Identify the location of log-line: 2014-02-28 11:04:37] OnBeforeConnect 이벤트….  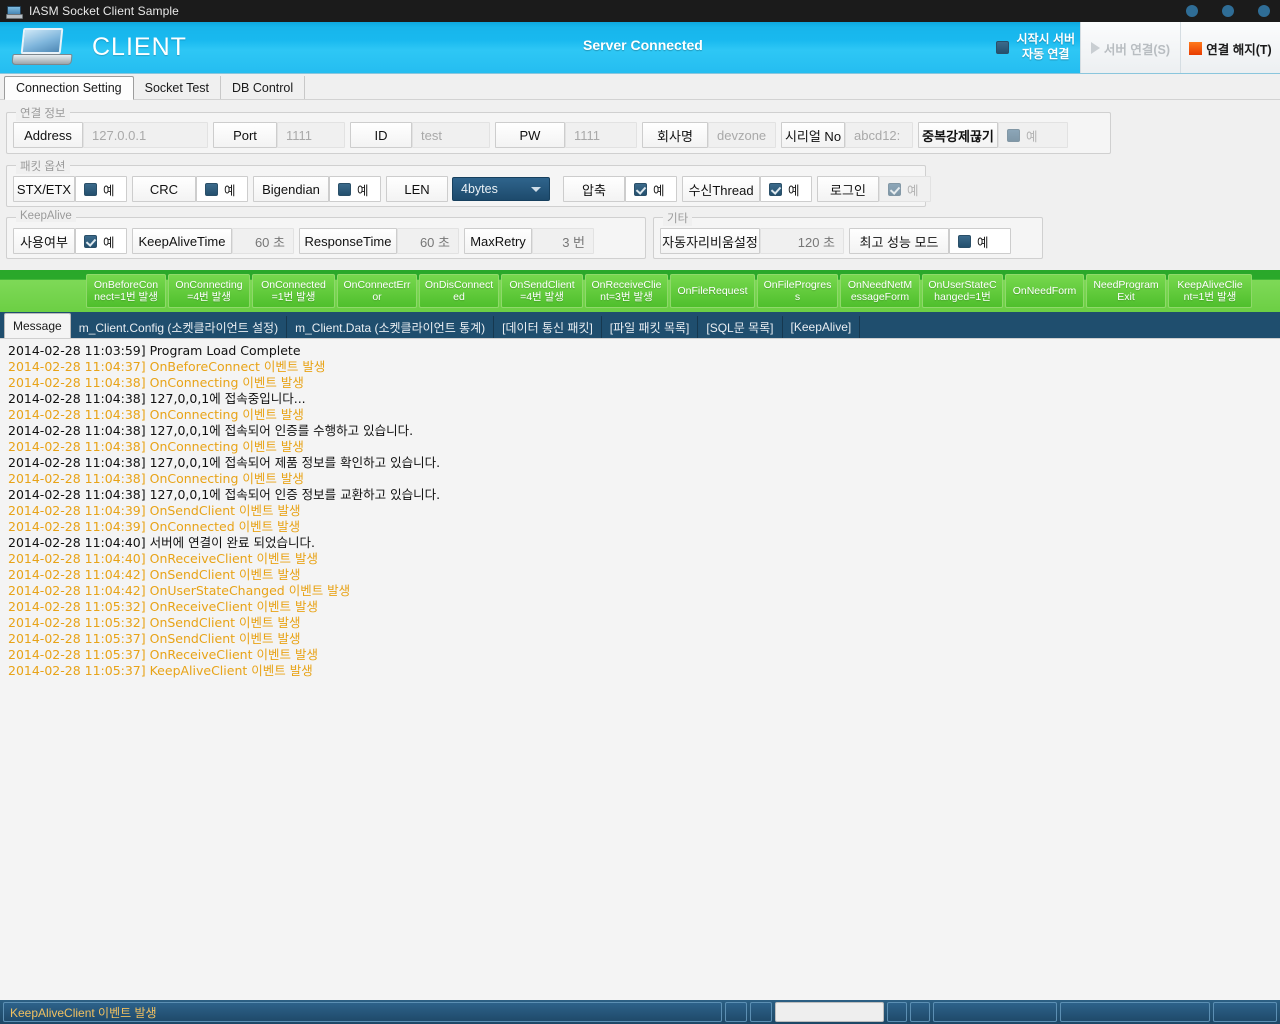
(167, 366).